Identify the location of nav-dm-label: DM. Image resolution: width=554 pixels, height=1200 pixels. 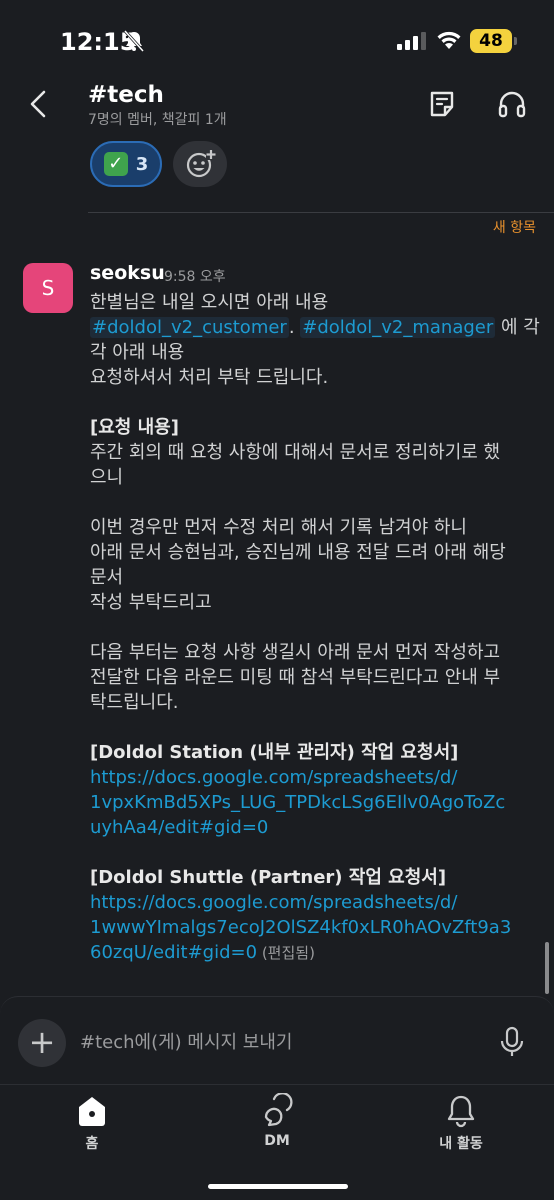
(277, 1141).